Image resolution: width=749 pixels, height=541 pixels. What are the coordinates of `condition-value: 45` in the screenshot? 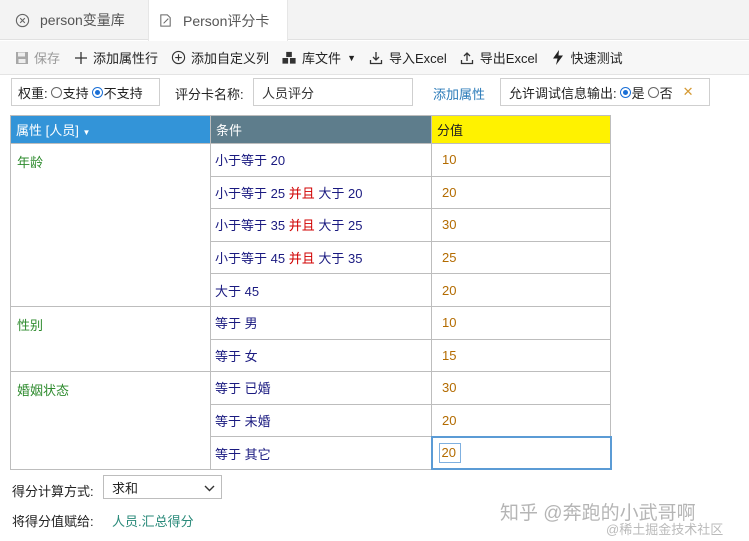 It's located at (252, 291).